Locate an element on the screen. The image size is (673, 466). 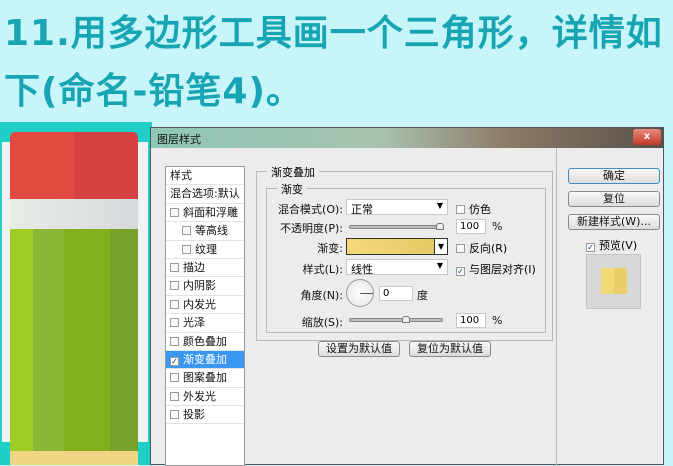
style-item: 外发光 is located at coordinates (205, 397).